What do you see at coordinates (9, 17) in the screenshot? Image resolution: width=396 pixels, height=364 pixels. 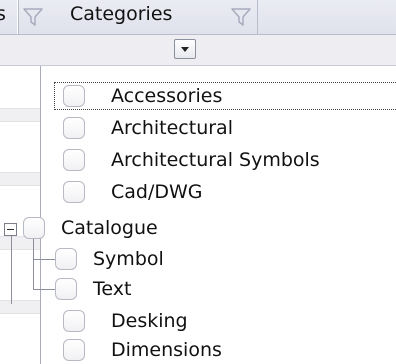 I see `column-header-previous: s` at bounding box center [9, 17].